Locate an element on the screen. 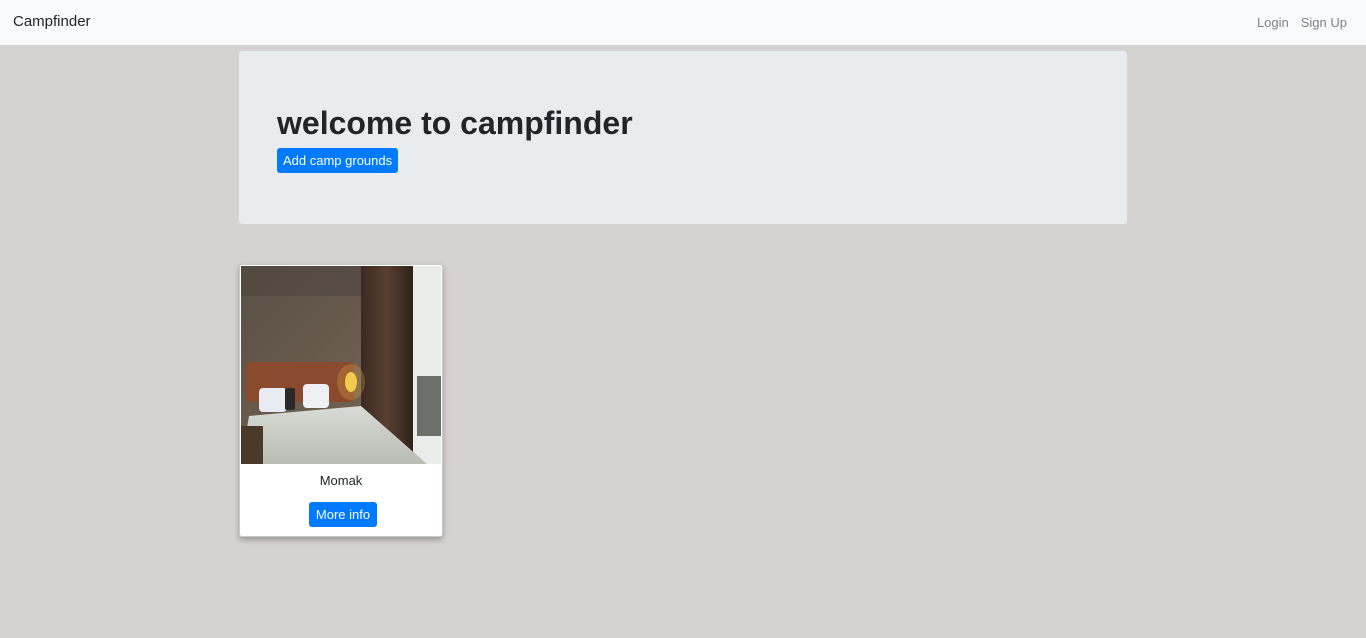 The width and height of the screenshot is (1366, 638). campground-image is located at coordinates (341, 365).